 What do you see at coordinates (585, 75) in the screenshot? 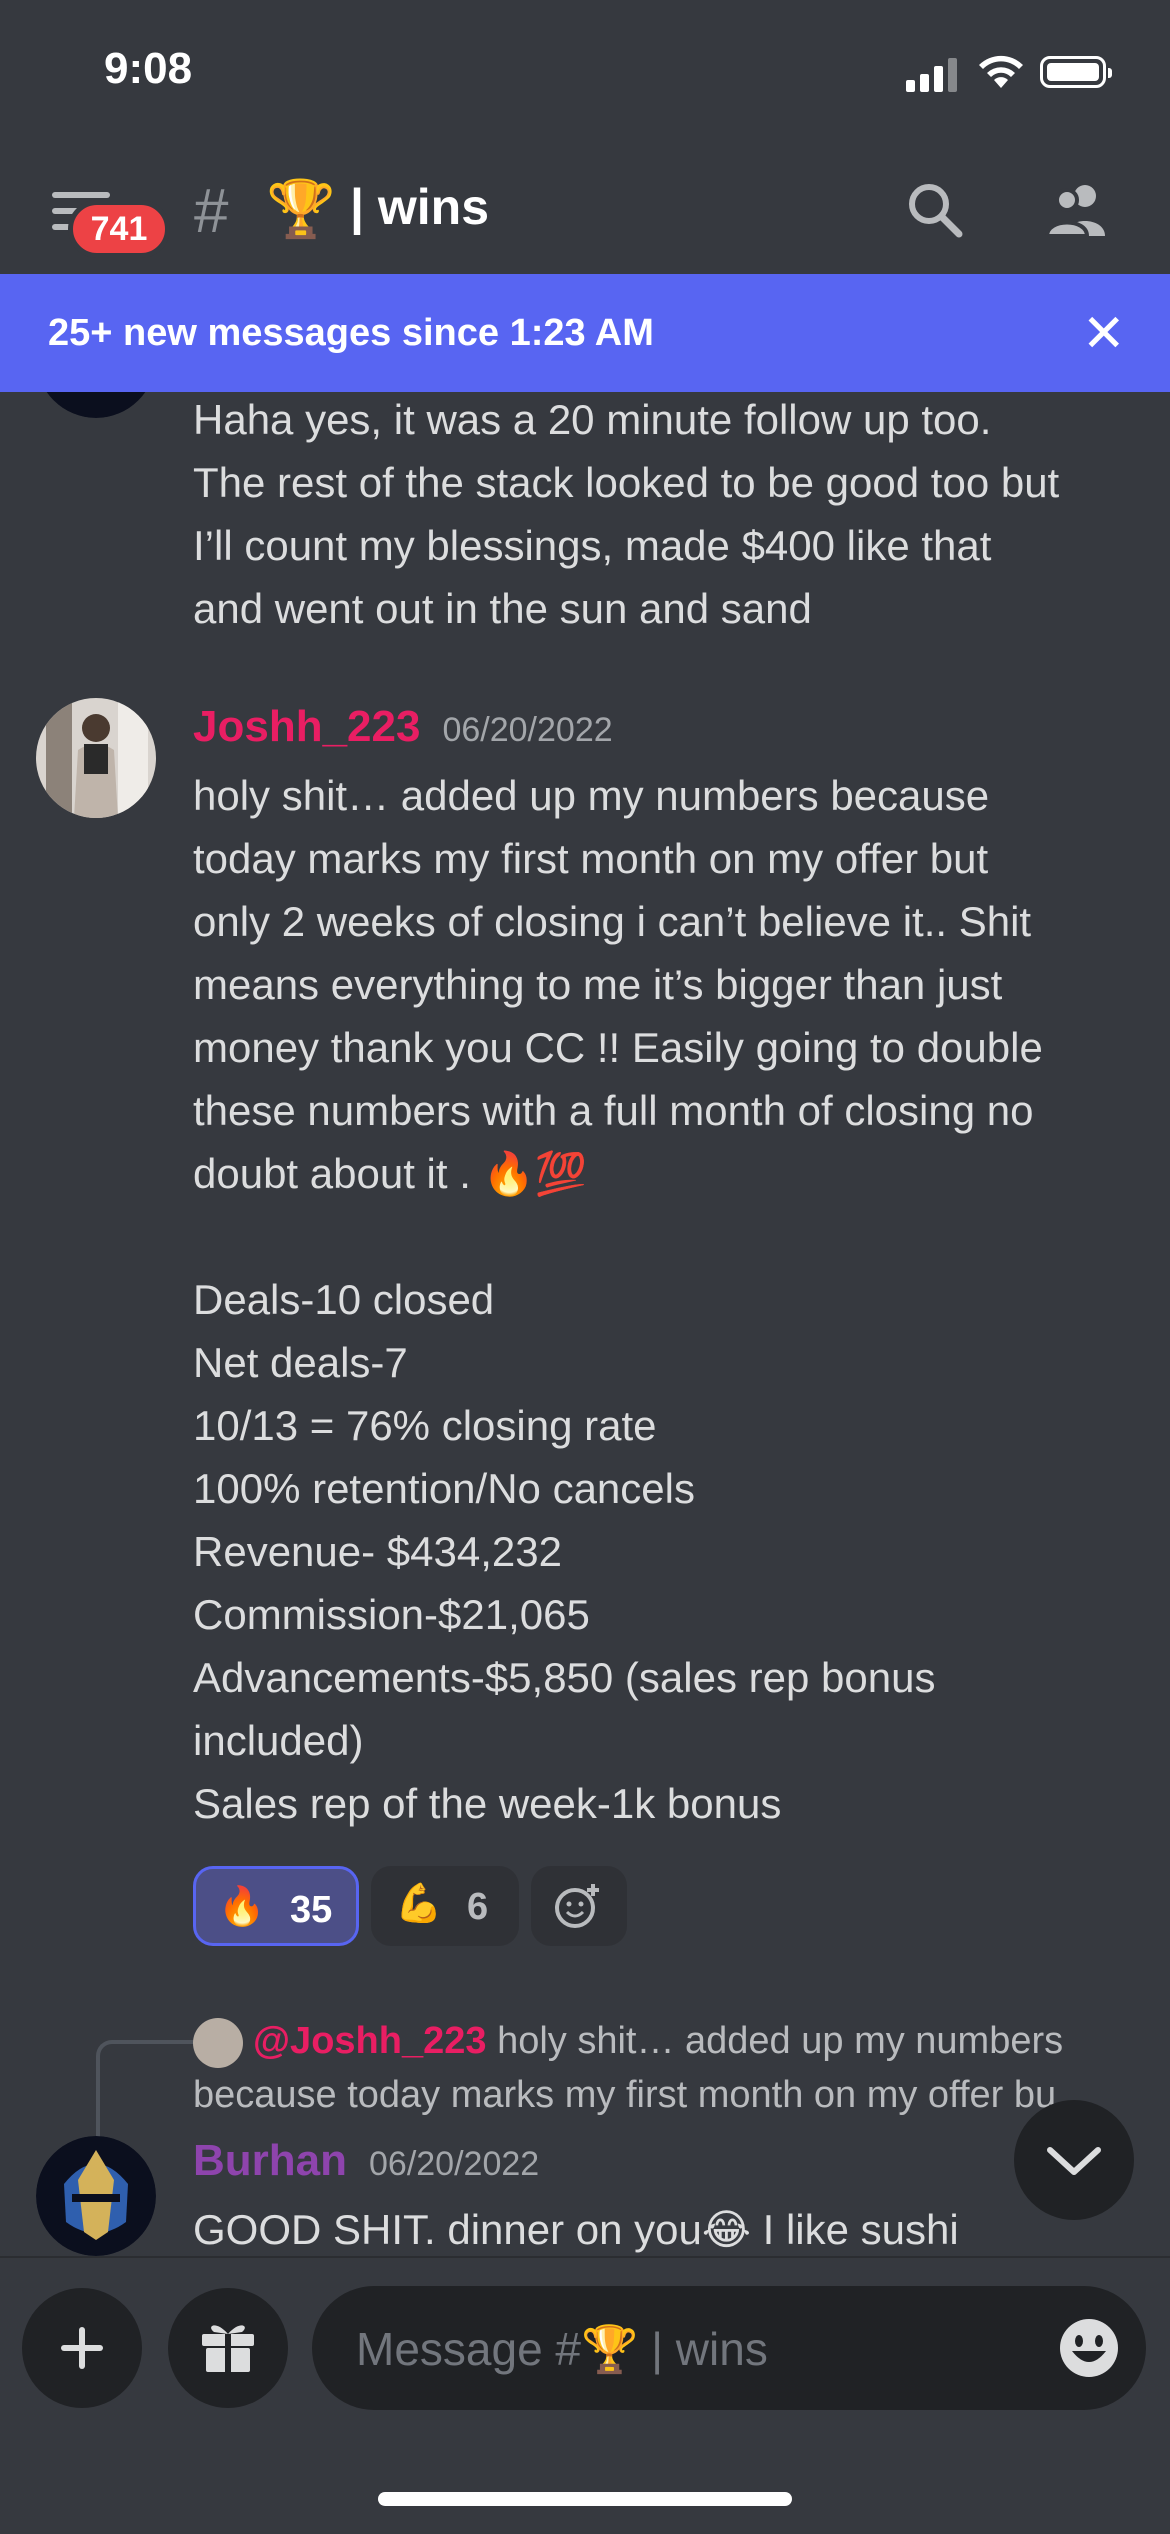
I see `status-bar: 9:08` at bounding box center [585, 75].